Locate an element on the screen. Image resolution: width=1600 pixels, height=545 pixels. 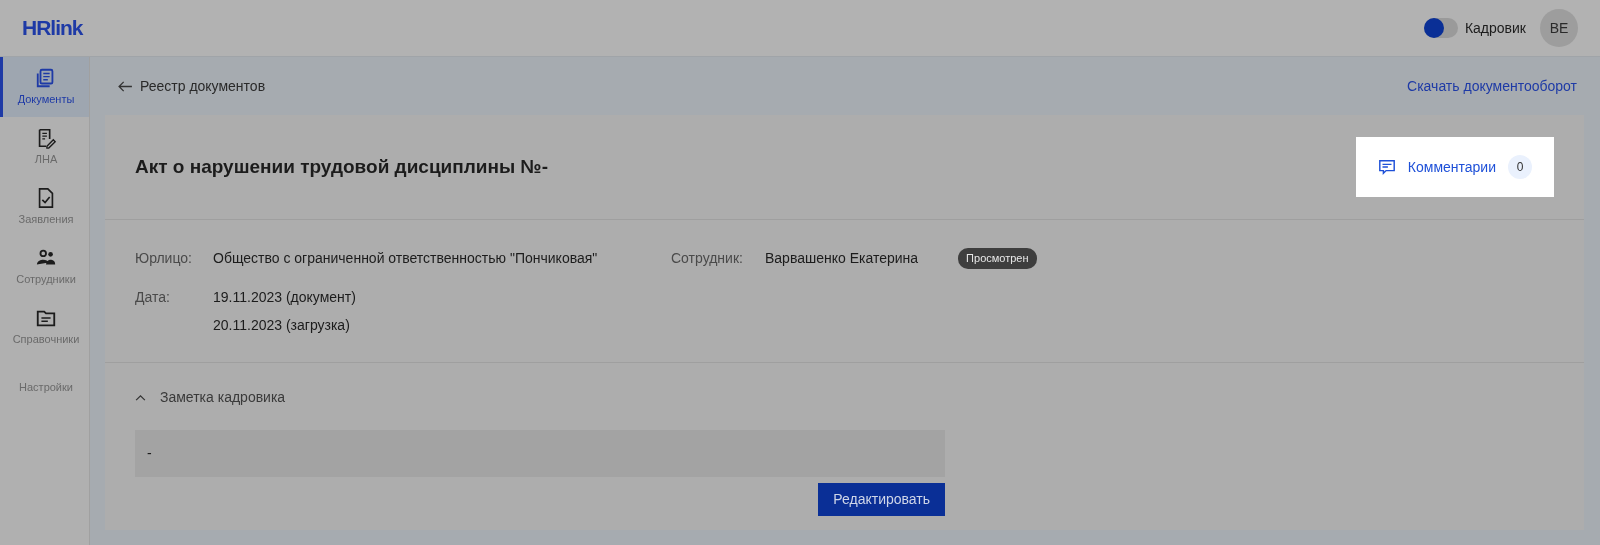
comments-button: Комментарии 0 is located at coordinates (1454, 167).